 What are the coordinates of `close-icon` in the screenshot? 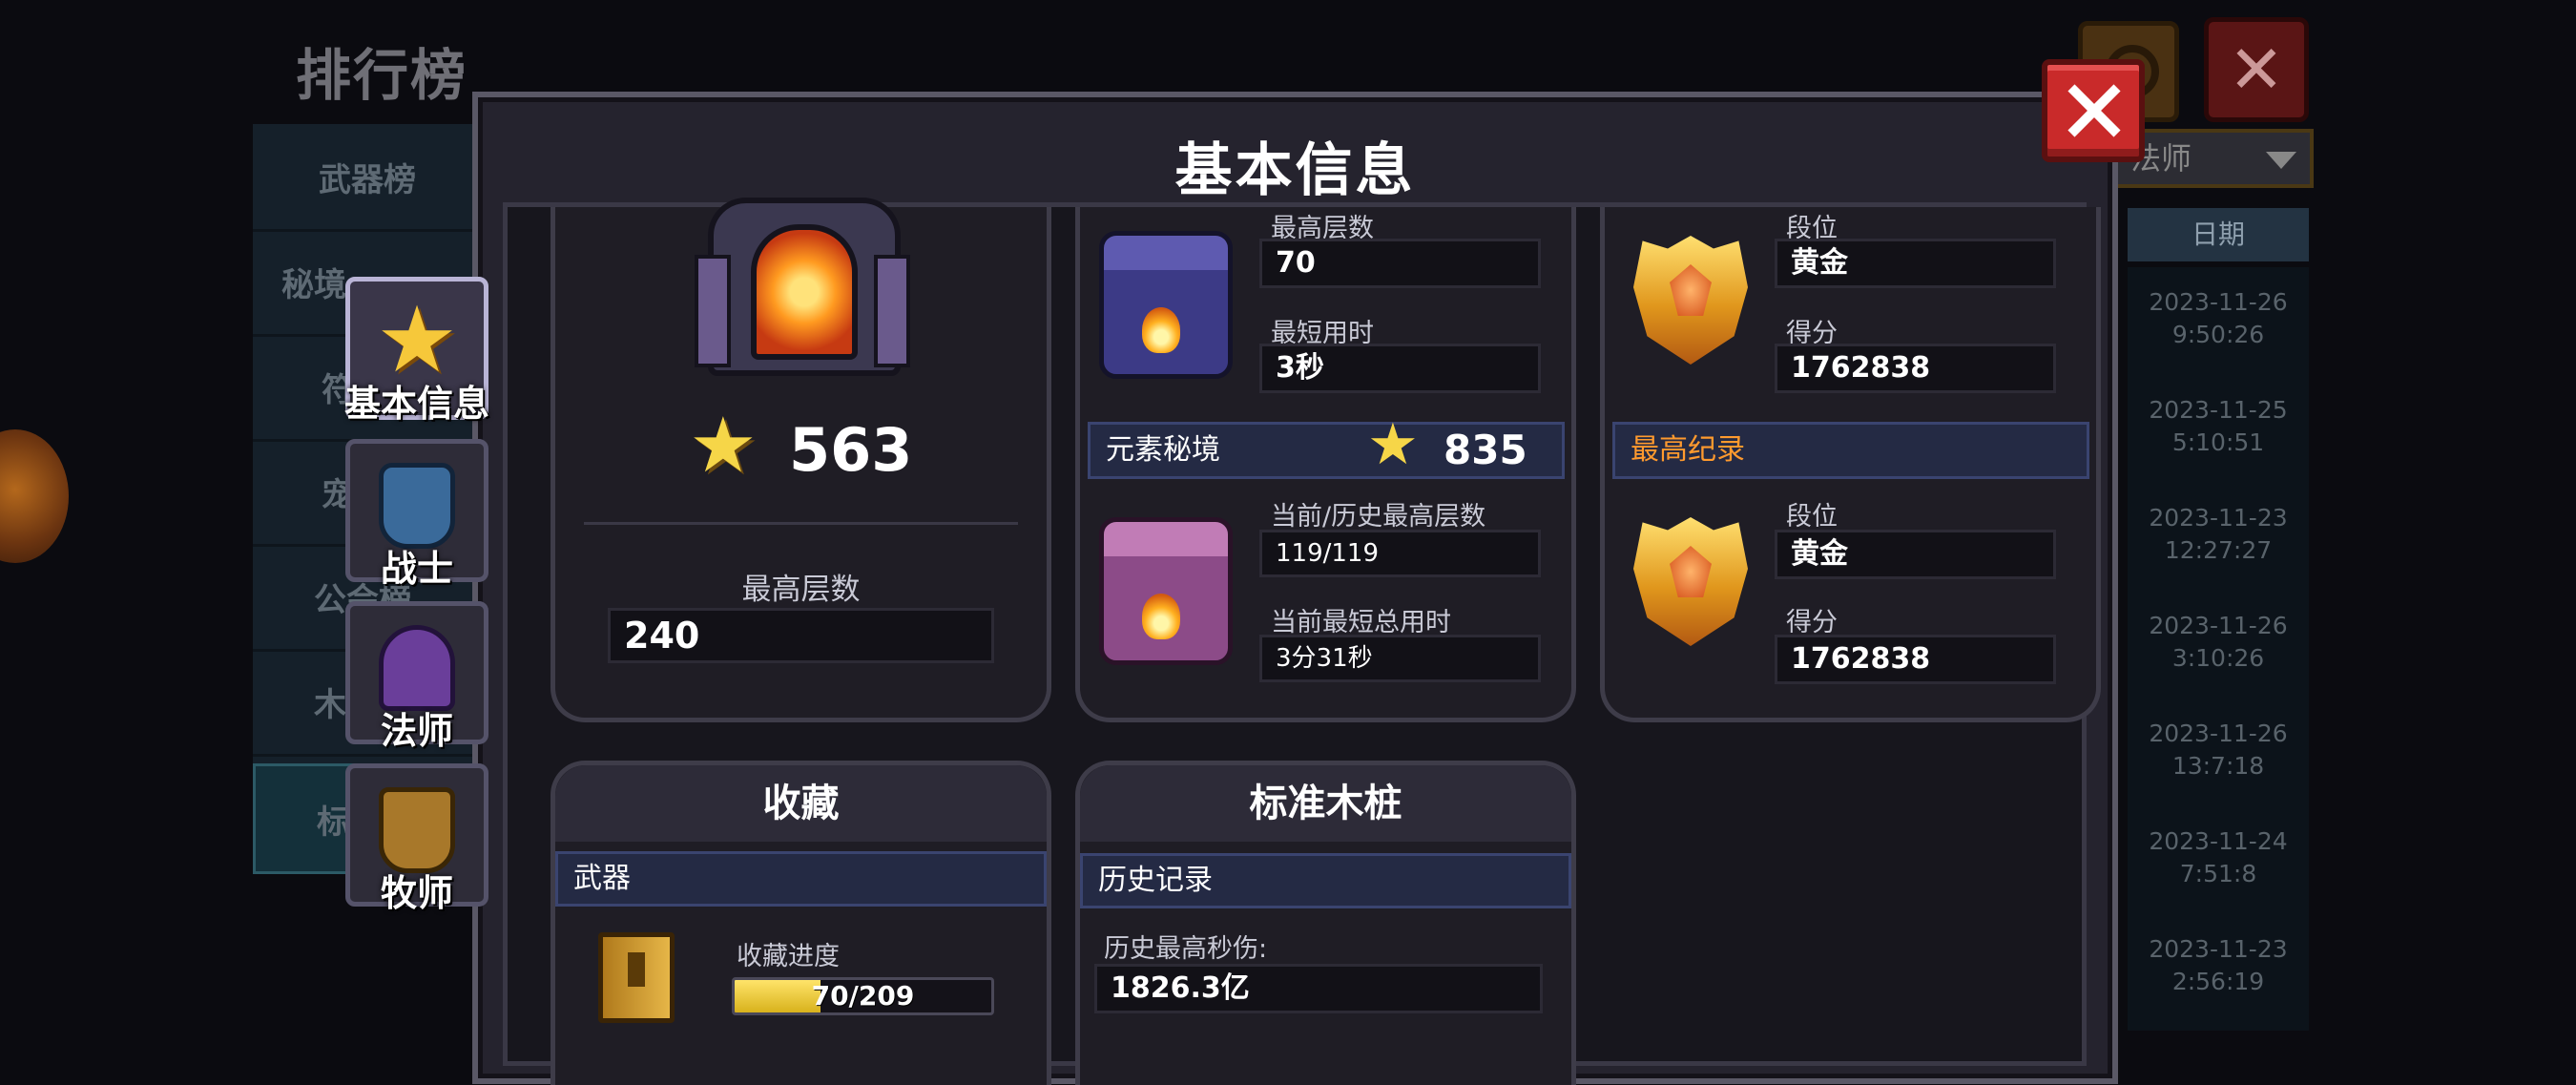 It's located at (2093, 110).